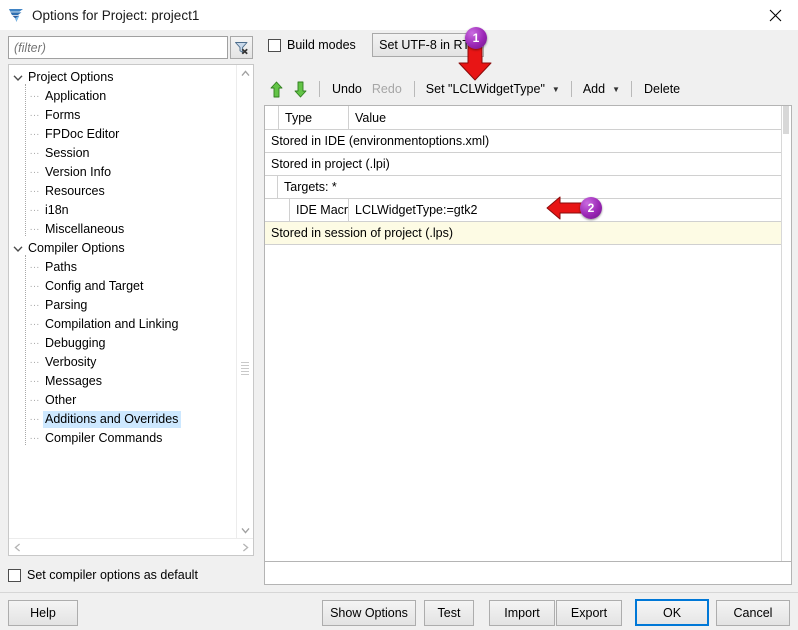  What do you see at coordinates (601, 89) in the screenshot?
I see `add-dropdown-button: Add ▼` at bounding box center [601, 89].